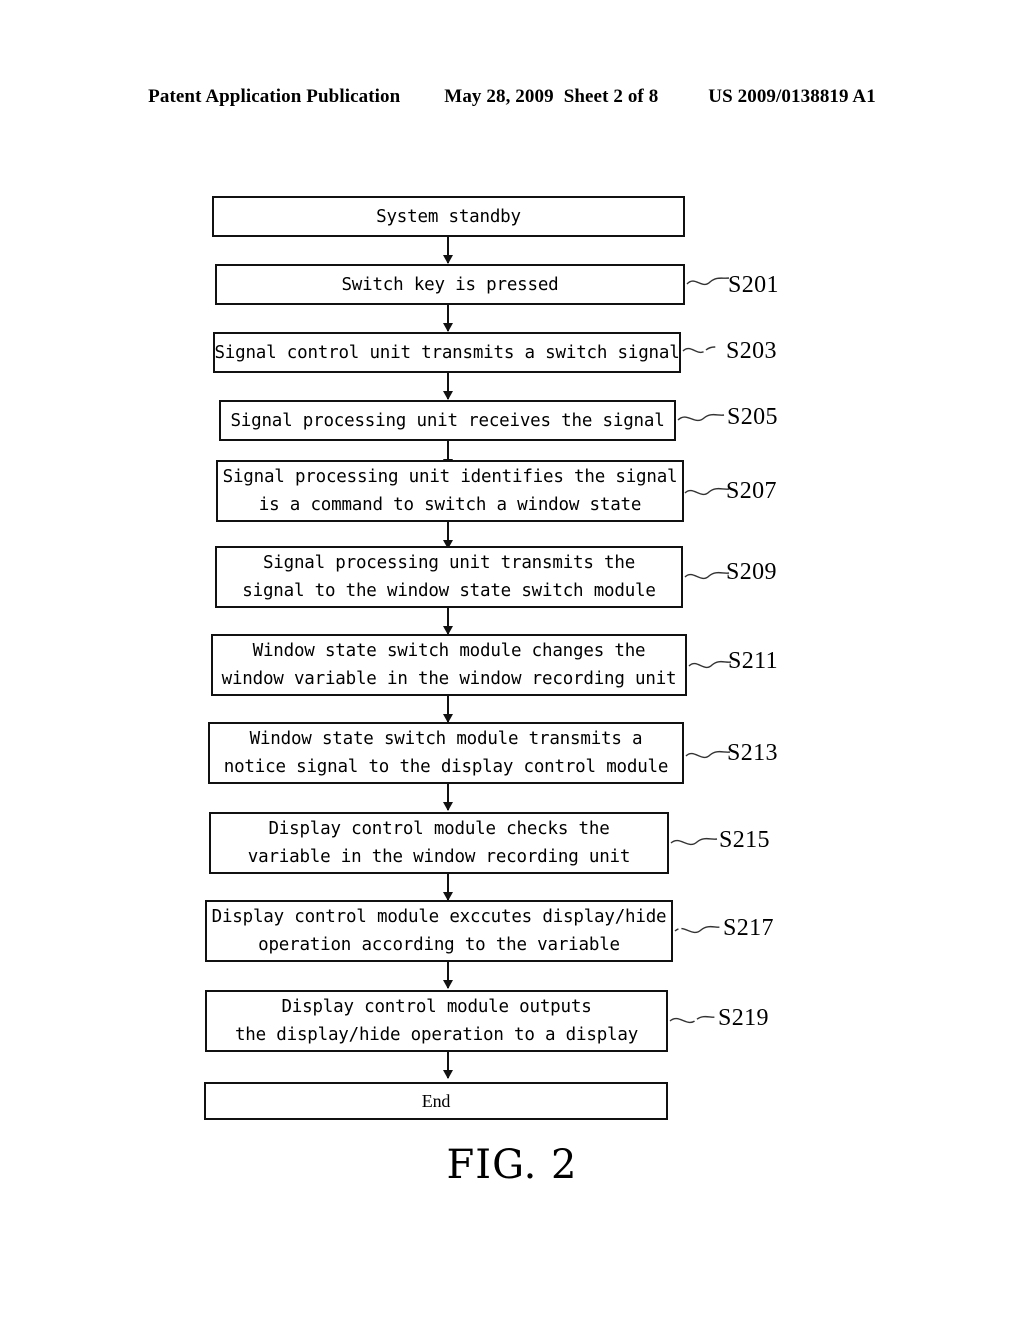 This screenshot has height=1320, width=1024. I want to click on leader-line-s205, so click(701, 417).